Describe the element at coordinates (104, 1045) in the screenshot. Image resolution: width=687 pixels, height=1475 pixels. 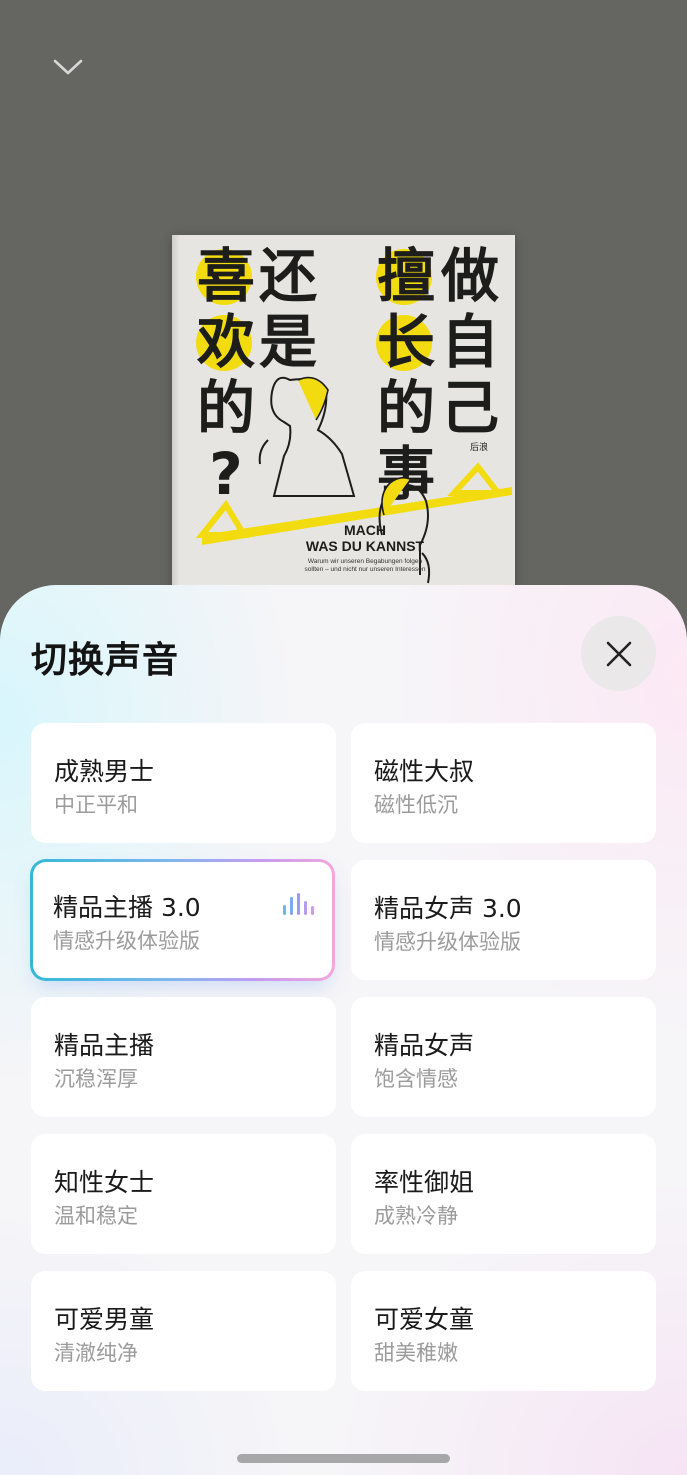
I see `voice-name: 精品主播` at that location.